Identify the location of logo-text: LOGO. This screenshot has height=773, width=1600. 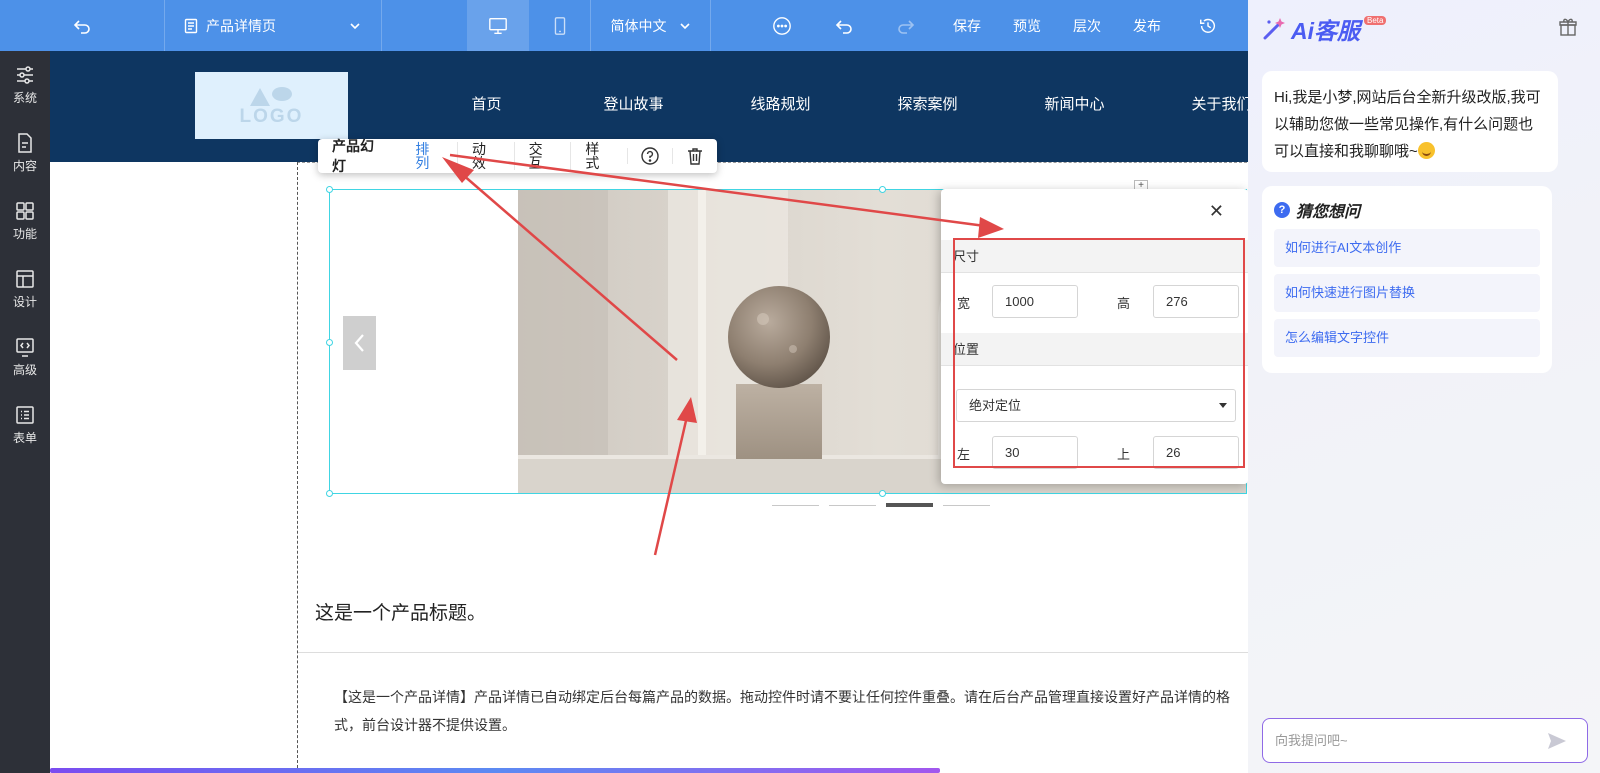
(271, 116).